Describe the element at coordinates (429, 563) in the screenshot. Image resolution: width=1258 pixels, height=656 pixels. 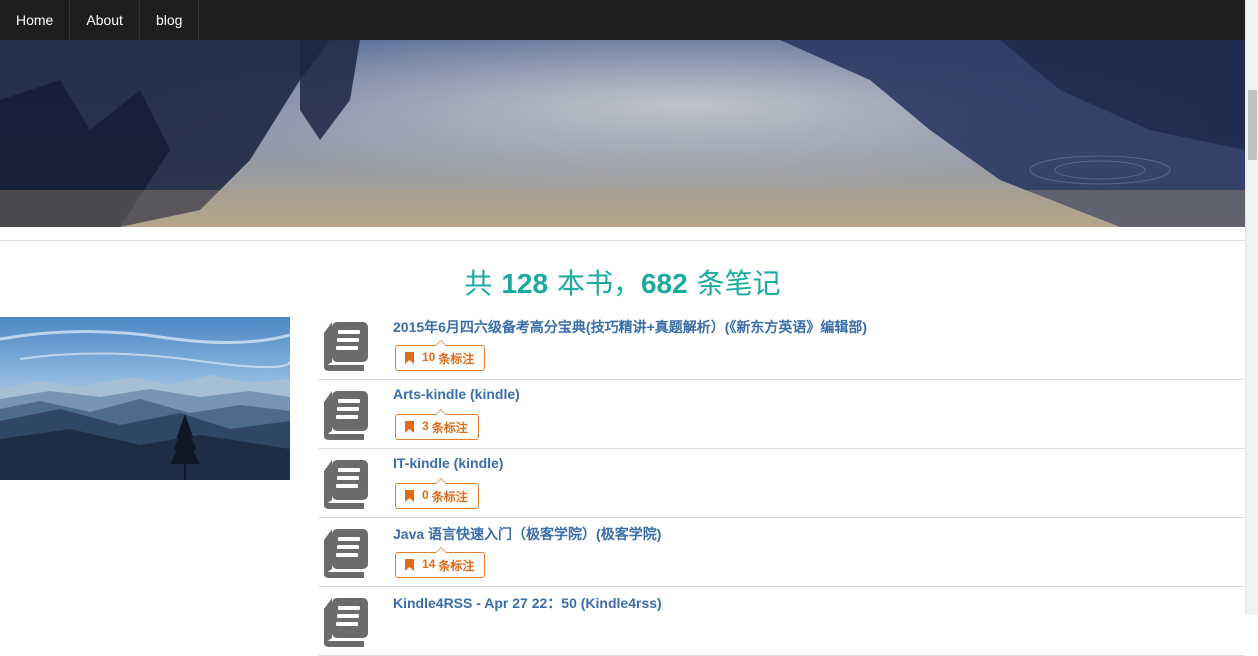
I see `notes-count: 14` at that location.